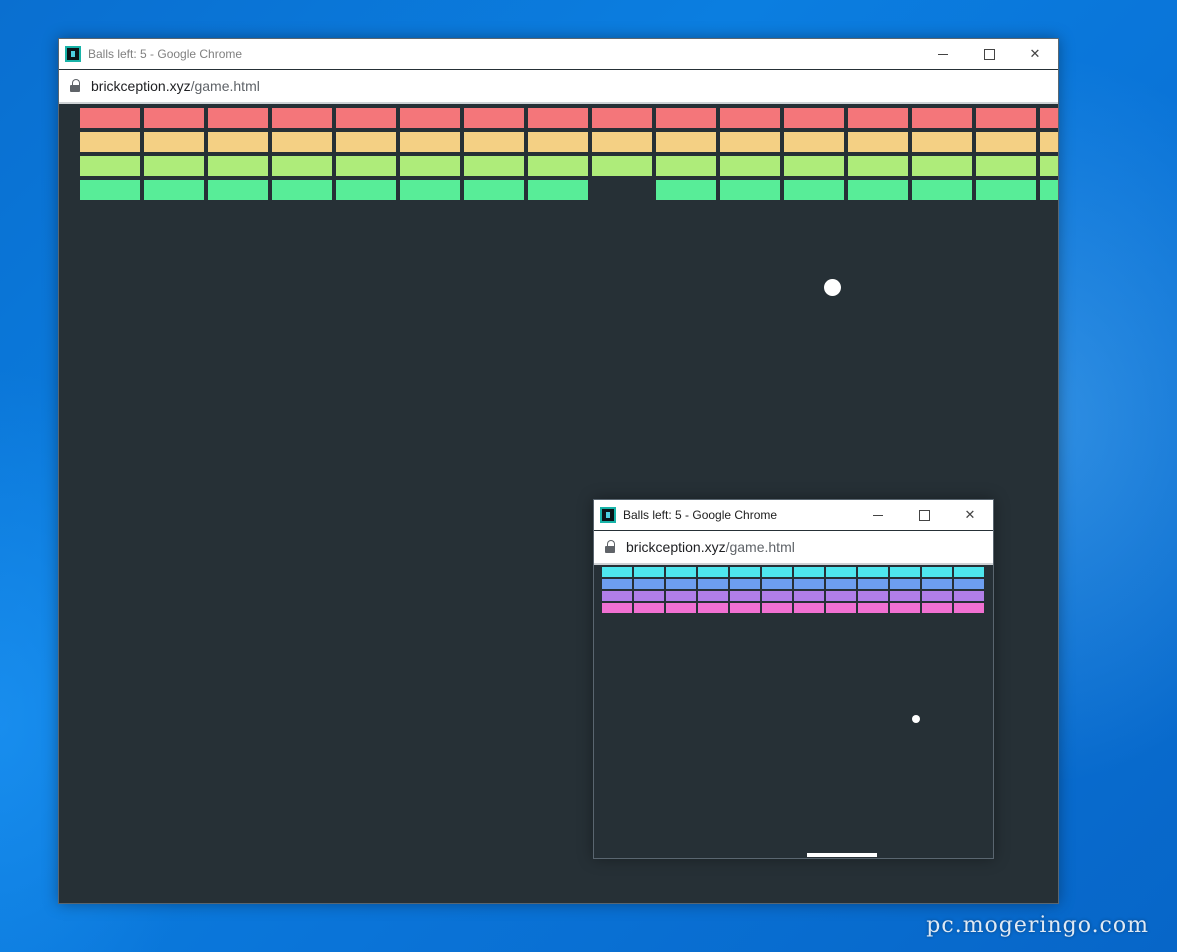 This screenshot has width=1177, height=952. What do you see at coordinates (832, 287) in the screenshot?
I see `ball` at bounding box center [832, 287].